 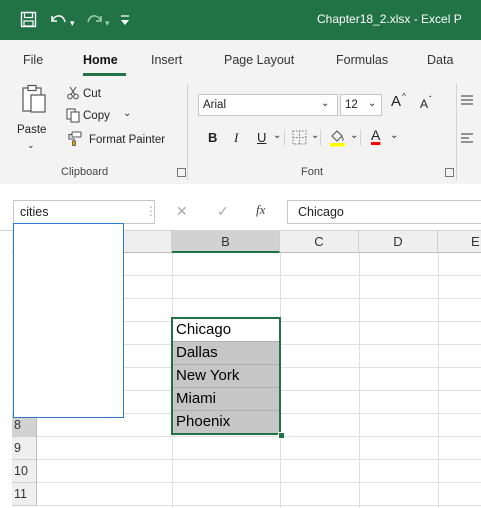 What do you see at coordinates (72, 23) in the screenshot?
I see `undo-dropdown-icon: ▾` at bounding box center [72, 23].